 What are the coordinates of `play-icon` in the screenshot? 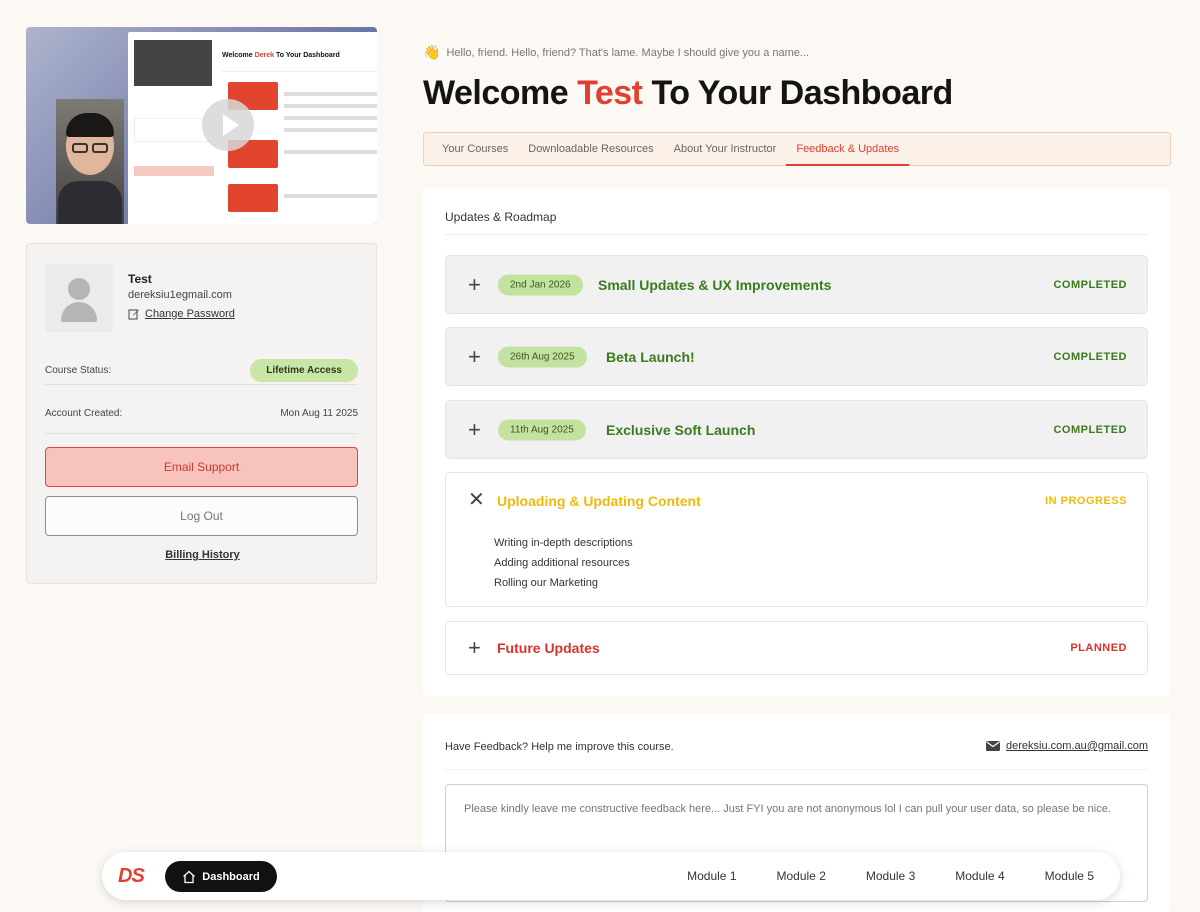 It's located at (228, 125).